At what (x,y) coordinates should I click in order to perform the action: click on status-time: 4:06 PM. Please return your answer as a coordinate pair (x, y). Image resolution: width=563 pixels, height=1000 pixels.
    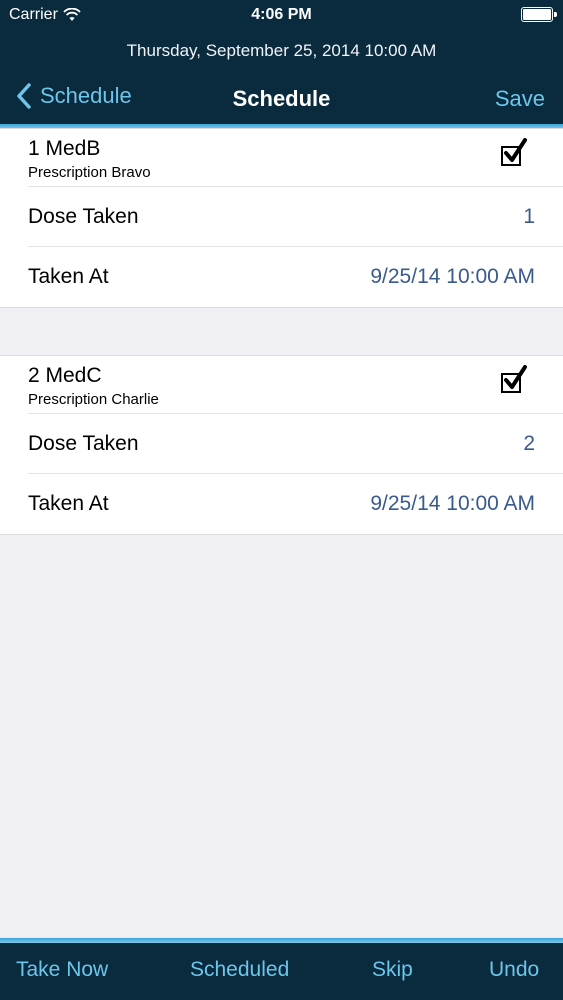
    Looking at the image, I should click on (281, 14).